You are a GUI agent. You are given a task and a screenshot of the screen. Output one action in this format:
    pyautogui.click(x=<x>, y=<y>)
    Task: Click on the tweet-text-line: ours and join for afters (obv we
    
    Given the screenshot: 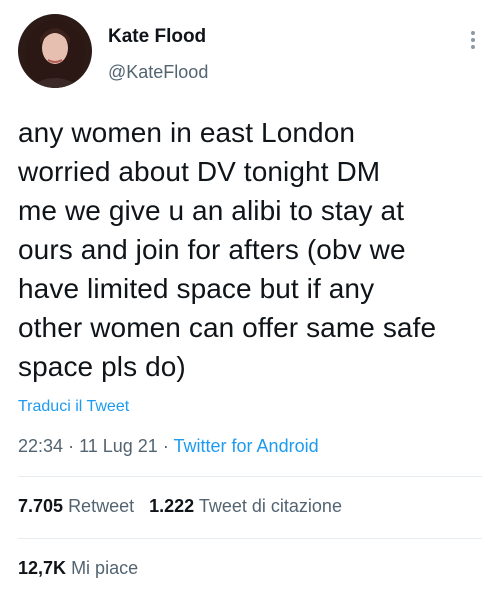 What is the action you would take?
    pyautogui.click(x=212, y=249)
    